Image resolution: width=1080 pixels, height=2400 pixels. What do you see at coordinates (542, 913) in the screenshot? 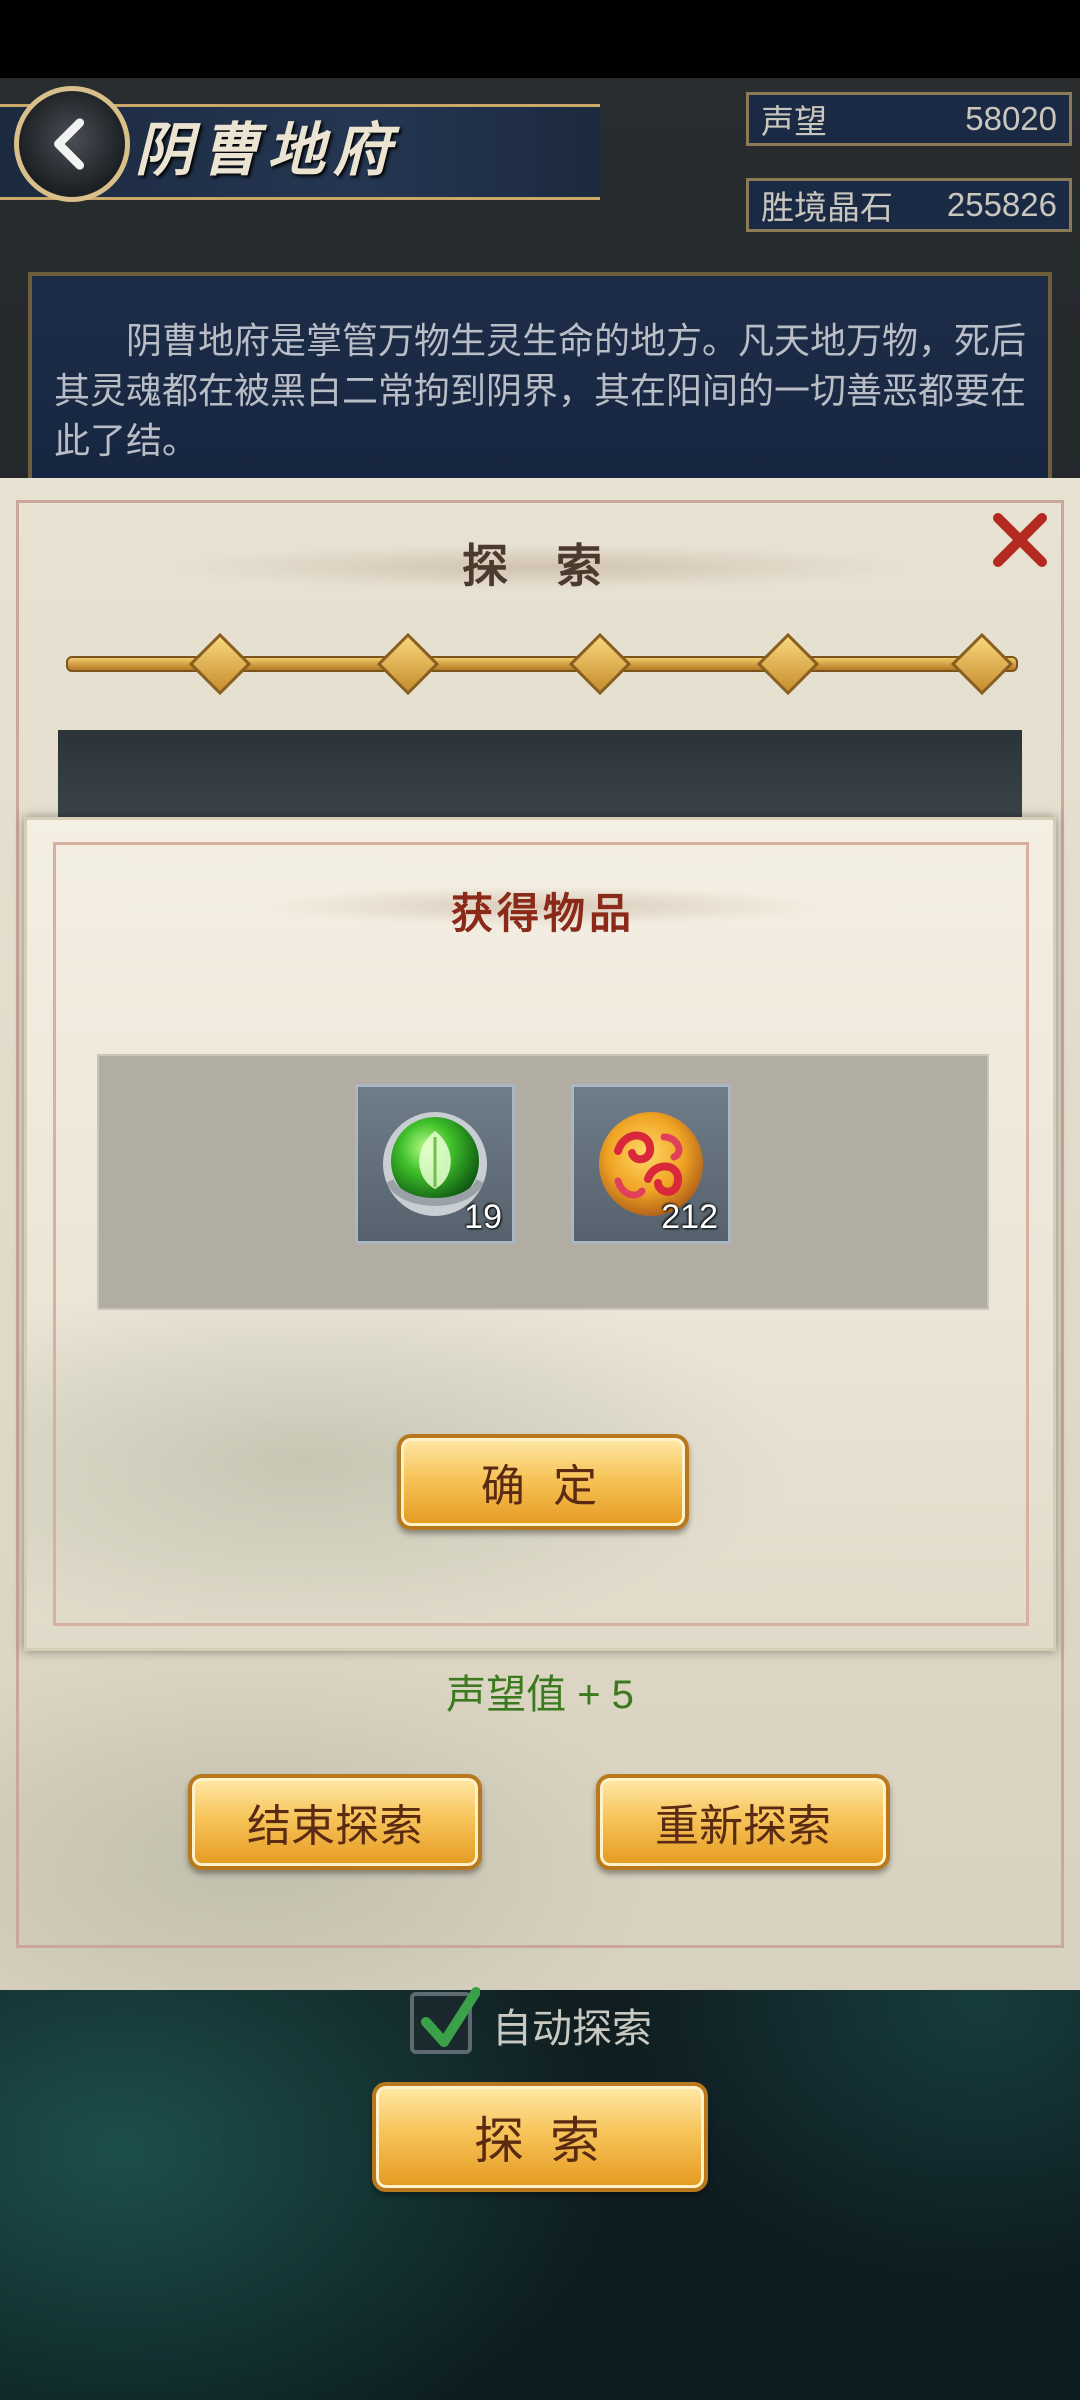
I see `reward-dialog-title: 获得物品` at bounding box center [542, 913].